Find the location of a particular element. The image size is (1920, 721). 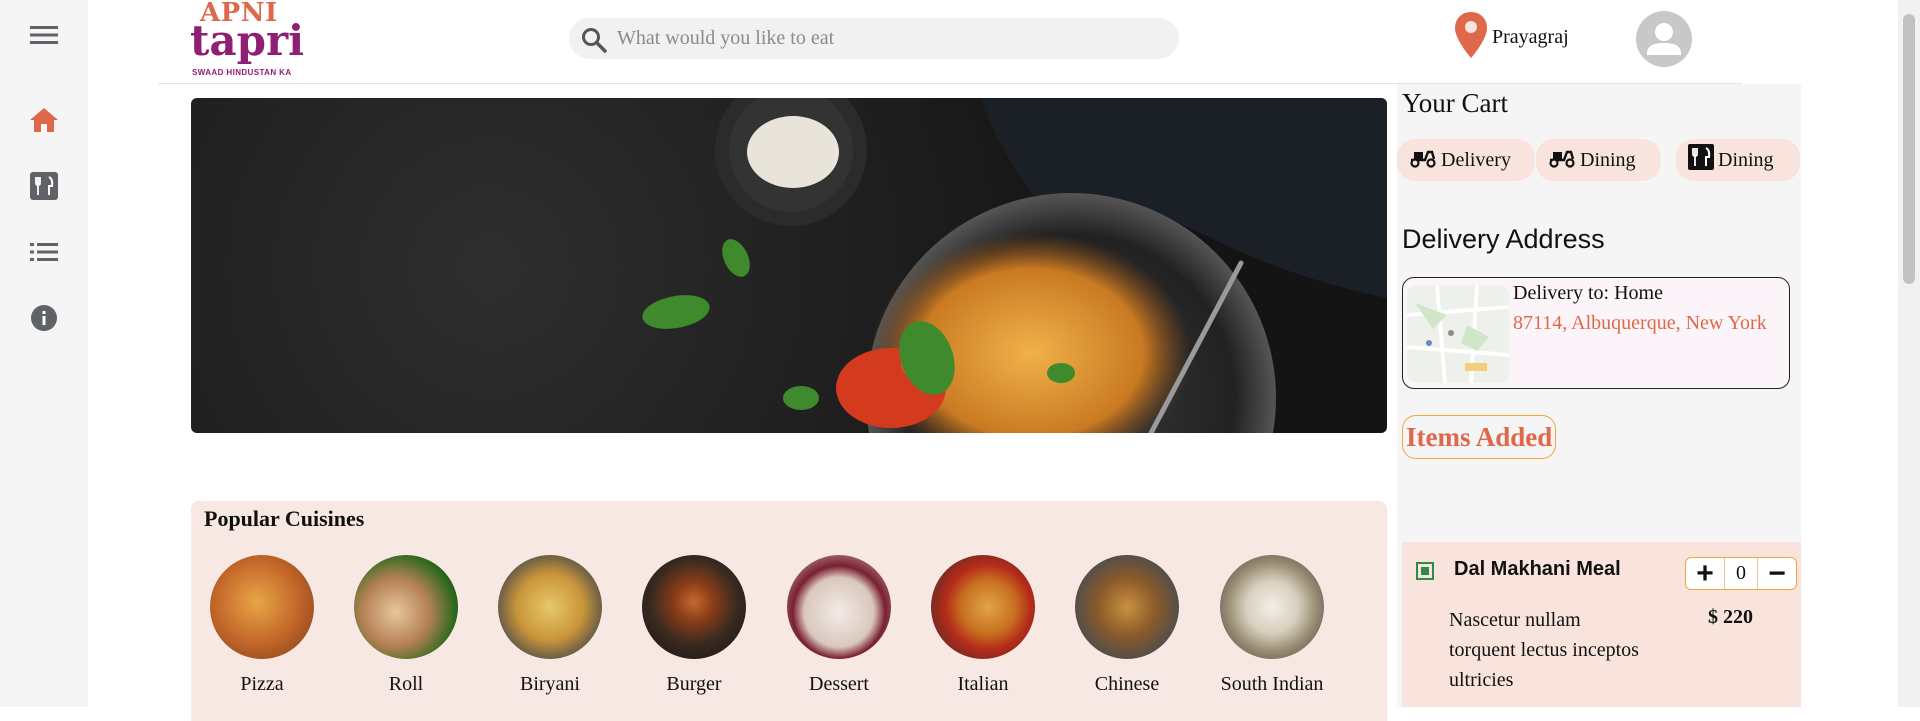

cuisine-burger: Burger is located at coordinates (694, 625).